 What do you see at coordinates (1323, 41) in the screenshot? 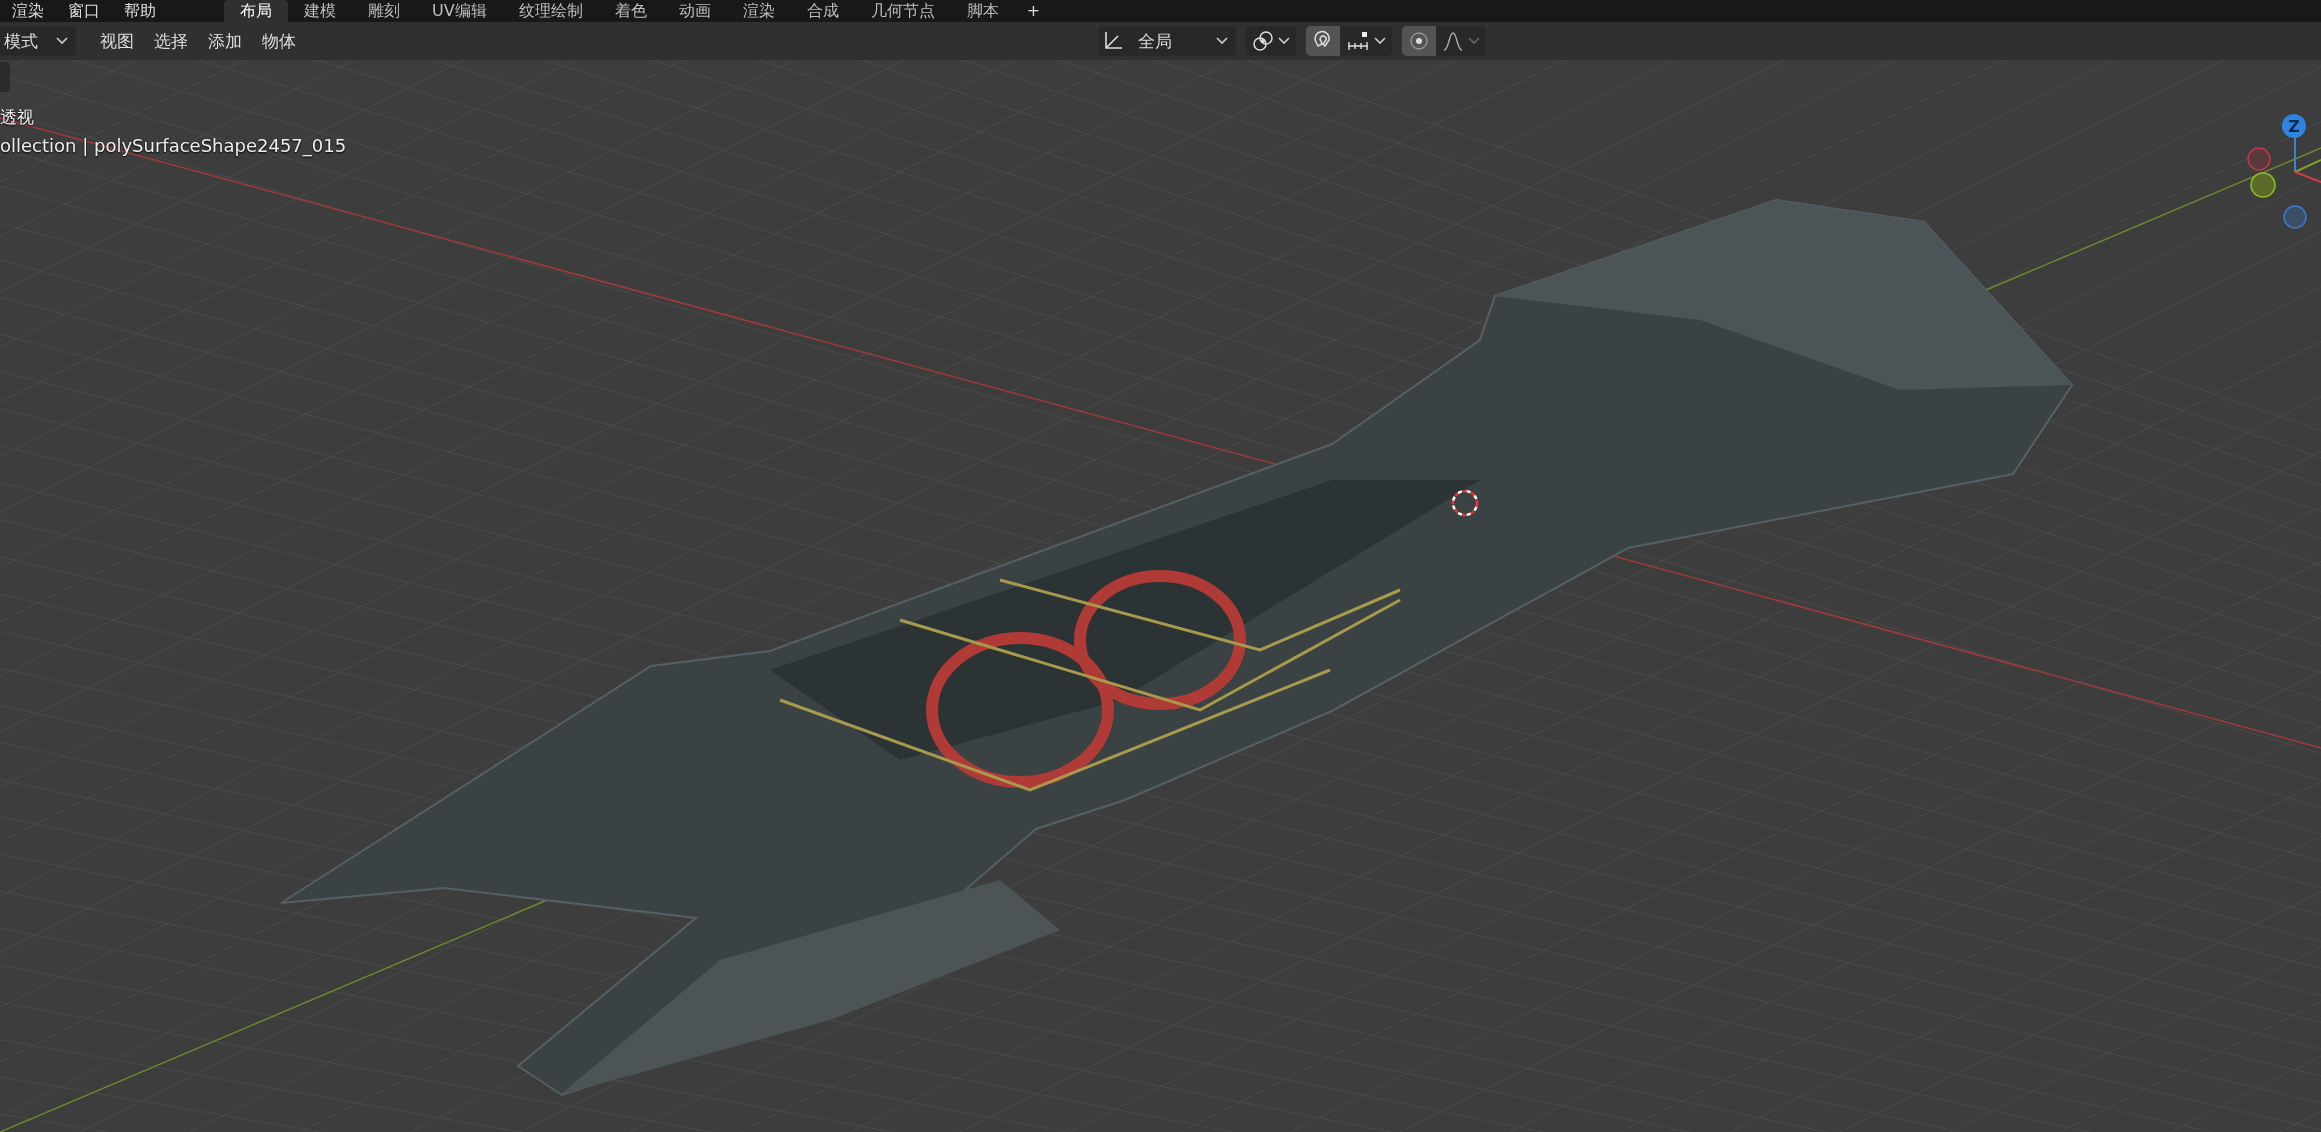
I see `snap-toggle` at bounding box center [1323, 41].